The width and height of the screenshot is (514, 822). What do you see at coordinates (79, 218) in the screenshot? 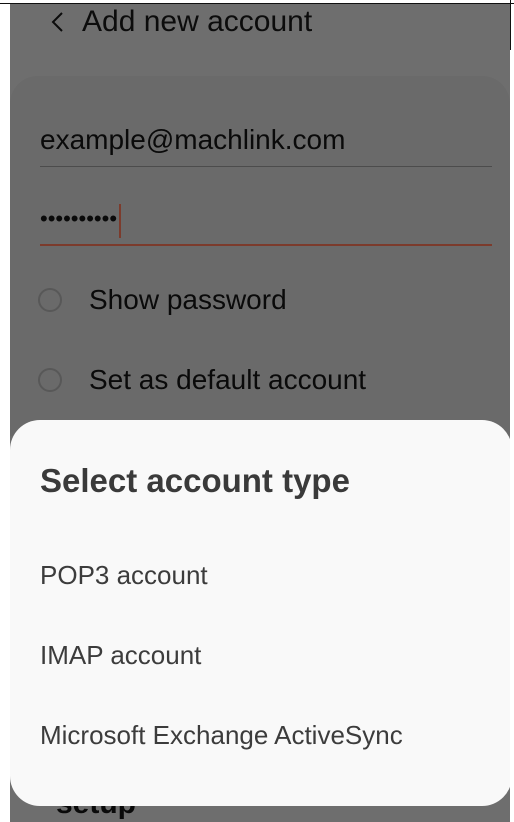
I see `password-masked-value: ••••••••••` at bounding box center [79, 218].